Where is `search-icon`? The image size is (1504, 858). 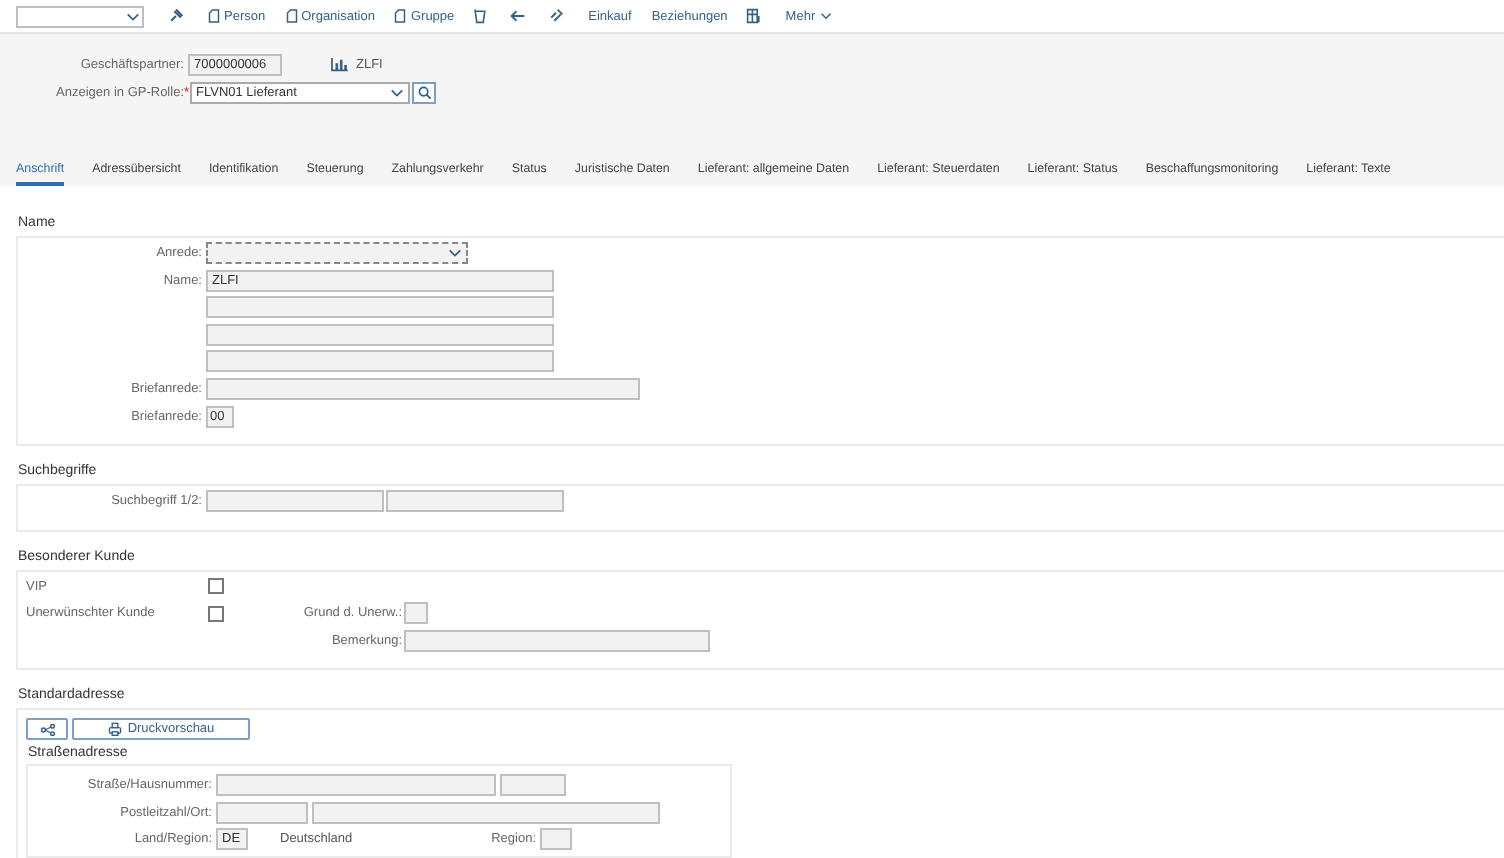 search-icon is located at coordinates (424, 93).